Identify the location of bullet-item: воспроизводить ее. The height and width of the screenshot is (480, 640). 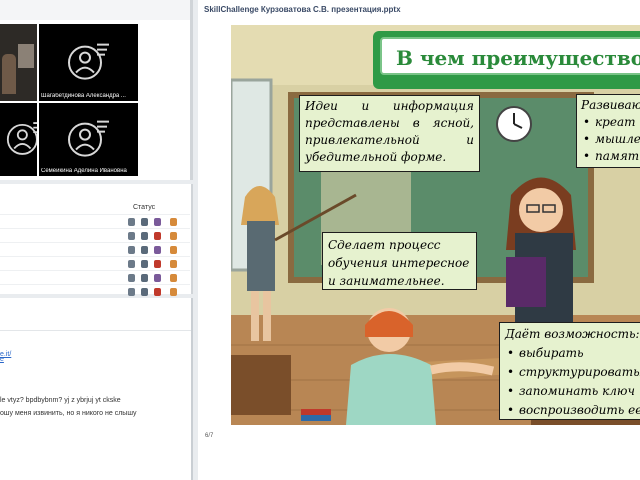
(572, 410).